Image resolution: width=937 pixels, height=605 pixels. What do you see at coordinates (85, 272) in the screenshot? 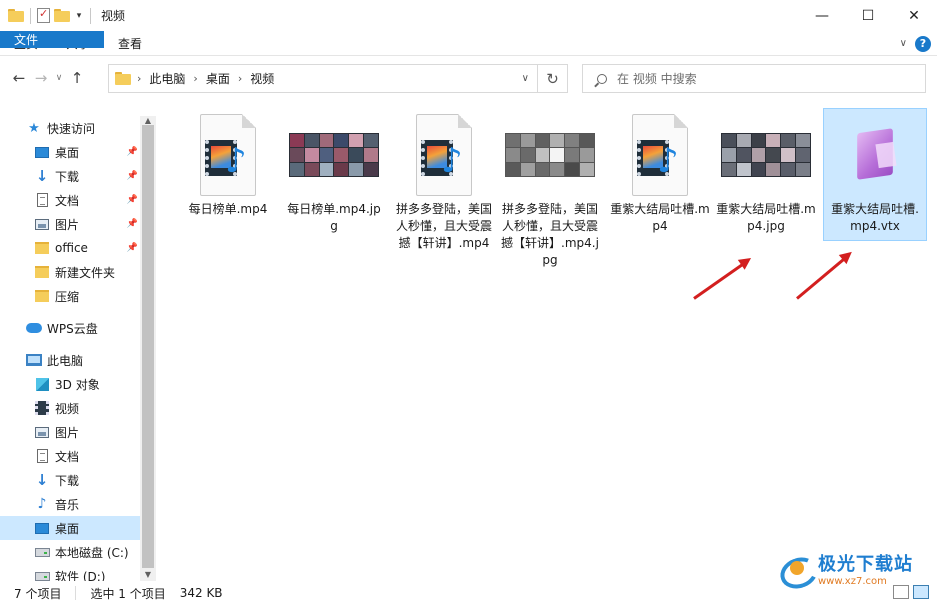
I see `sidebar-item-label: 新建文件夹` at bounding box center [85, 272].